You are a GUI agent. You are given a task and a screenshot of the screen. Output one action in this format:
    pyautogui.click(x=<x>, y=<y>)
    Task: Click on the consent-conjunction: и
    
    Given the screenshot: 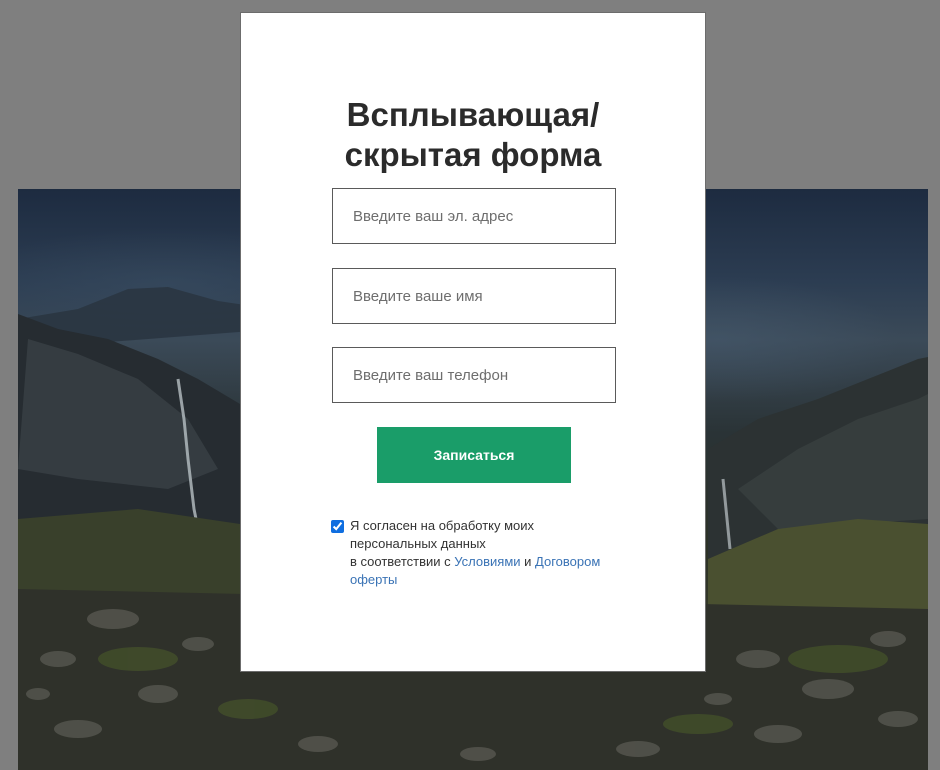 What is the action you would take?
    pyautogui.click(x=528, y=561)
    